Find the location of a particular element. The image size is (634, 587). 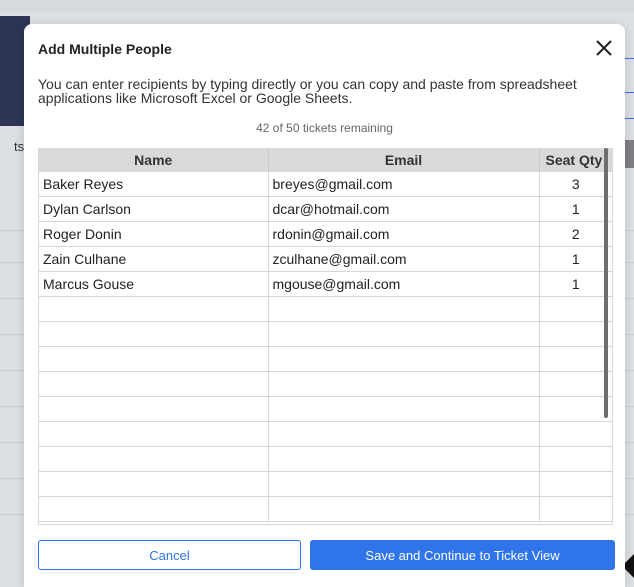

email-cell: zculhane@gmail.com is located at coordinates (404, 259).